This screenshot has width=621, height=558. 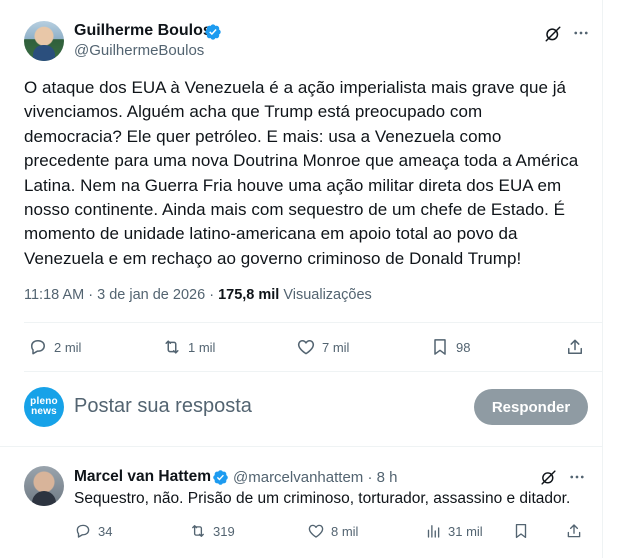 What do you see at coordinates (142, 477) in the screenshot?
I see `comment-author-name: Marcel van Hattem` at bounding box center [142, 477].